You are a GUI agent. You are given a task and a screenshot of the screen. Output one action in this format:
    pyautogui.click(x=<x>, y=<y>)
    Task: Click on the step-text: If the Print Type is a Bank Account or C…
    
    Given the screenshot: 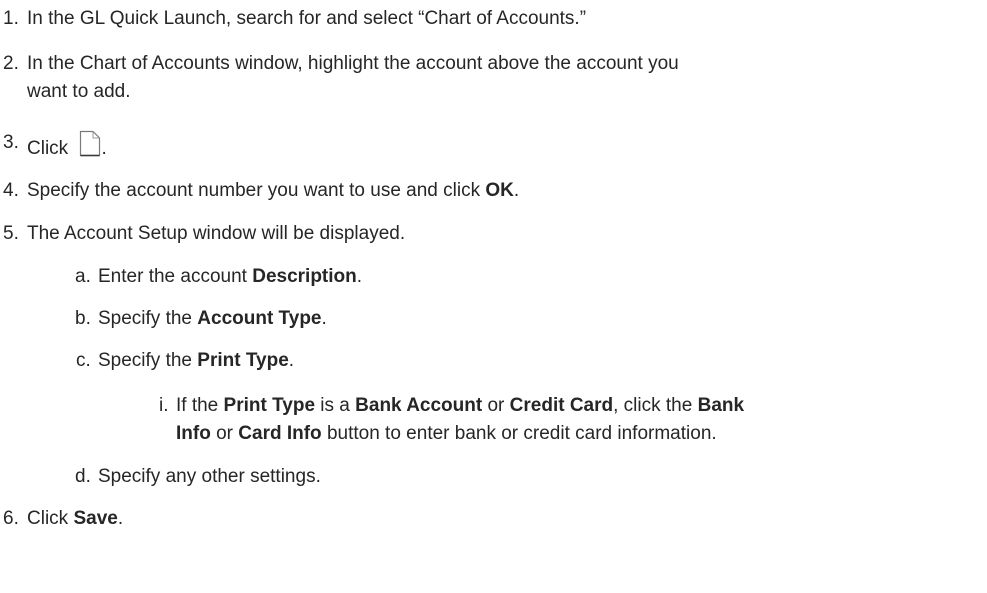 What is the action you would take?
    pyautogui.click(x=460, y=405)
    